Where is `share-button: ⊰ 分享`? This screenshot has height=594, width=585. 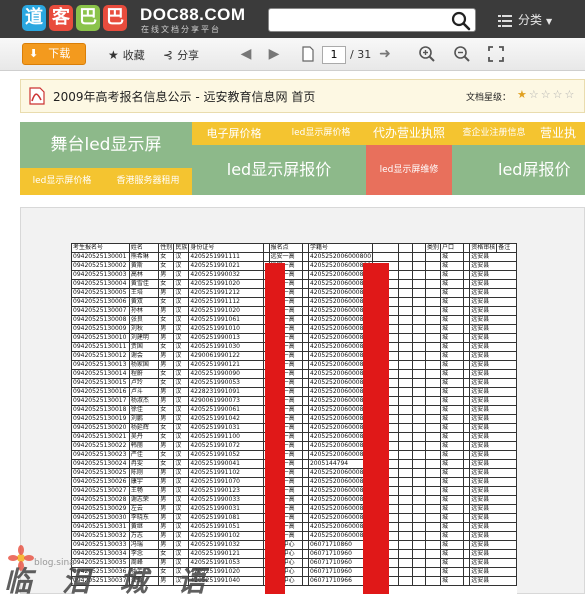
share-button: ⊰ 分享 is located at coordinates (181, 55).